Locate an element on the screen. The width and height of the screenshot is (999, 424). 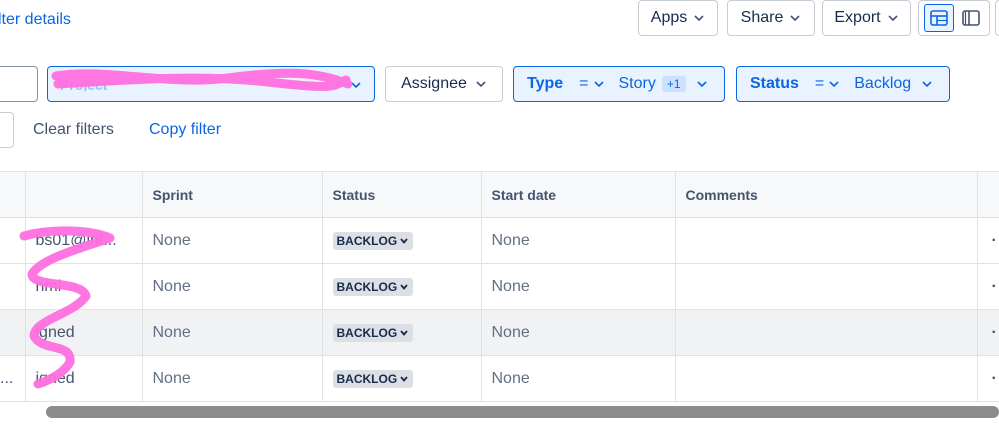
status-filter-key: Status is located at coordinates (774, 83).